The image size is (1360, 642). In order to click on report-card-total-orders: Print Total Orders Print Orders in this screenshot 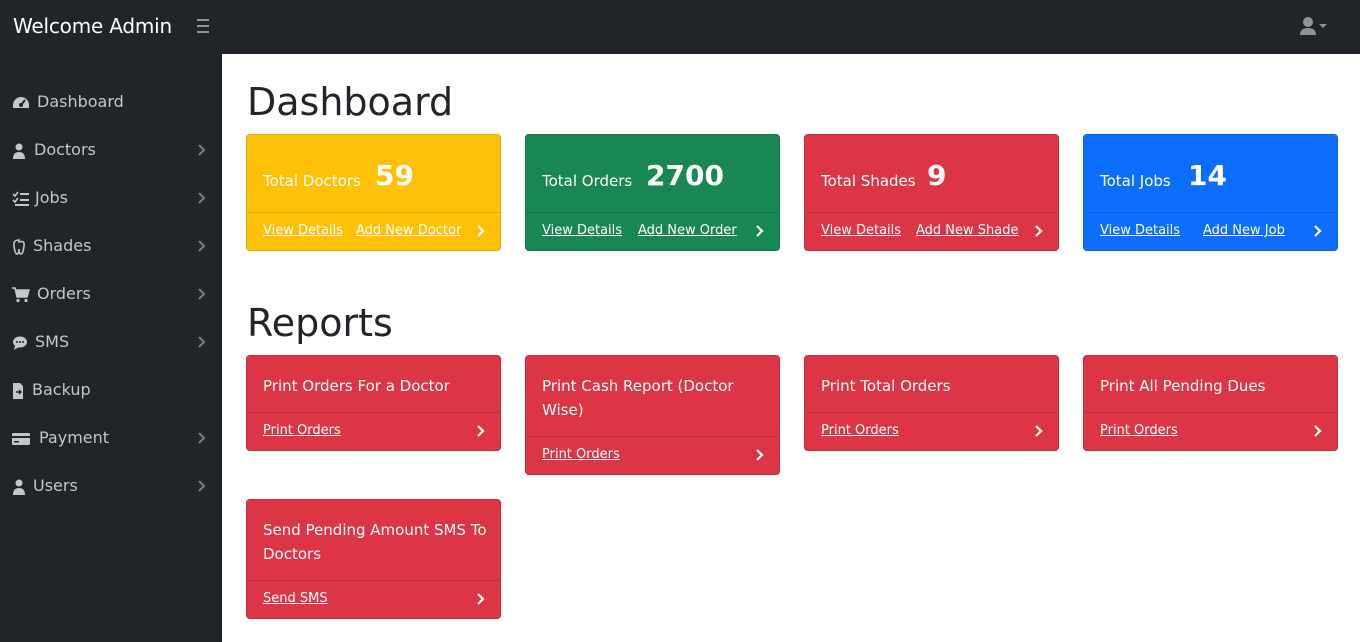, I will do `click(931, 403)`.